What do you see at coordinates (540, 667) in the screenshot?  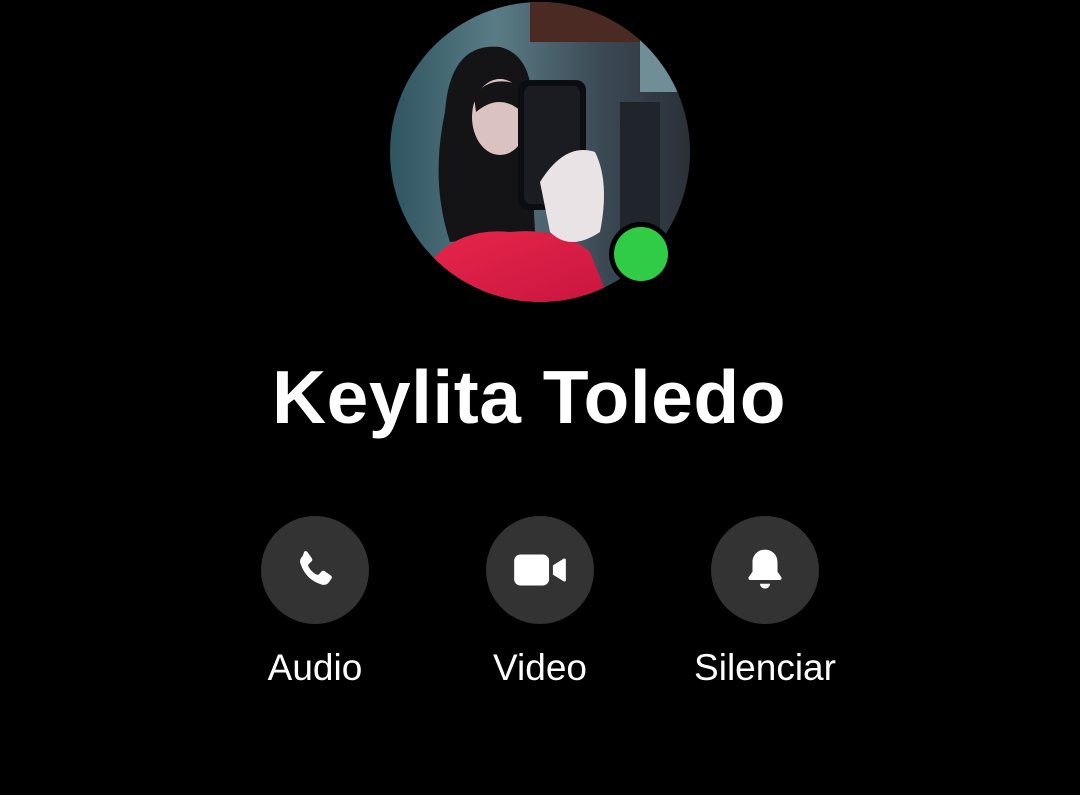 I see `video-label: Video` at bounding box center [540, 667].